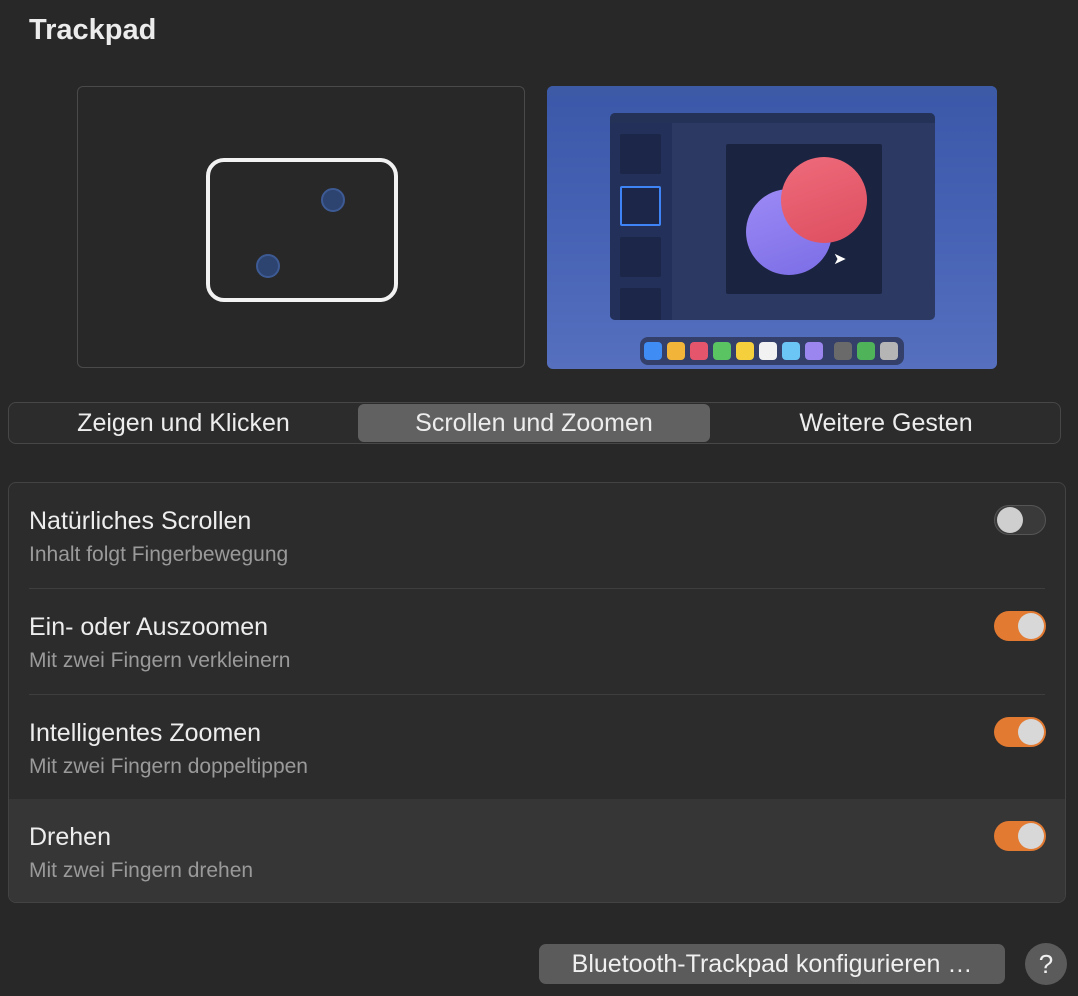  What do you see at coordinates (140, 521) in the screenshot?
I see `setting-title: Natürliches Scrollen` at bounding box center [140, 521].